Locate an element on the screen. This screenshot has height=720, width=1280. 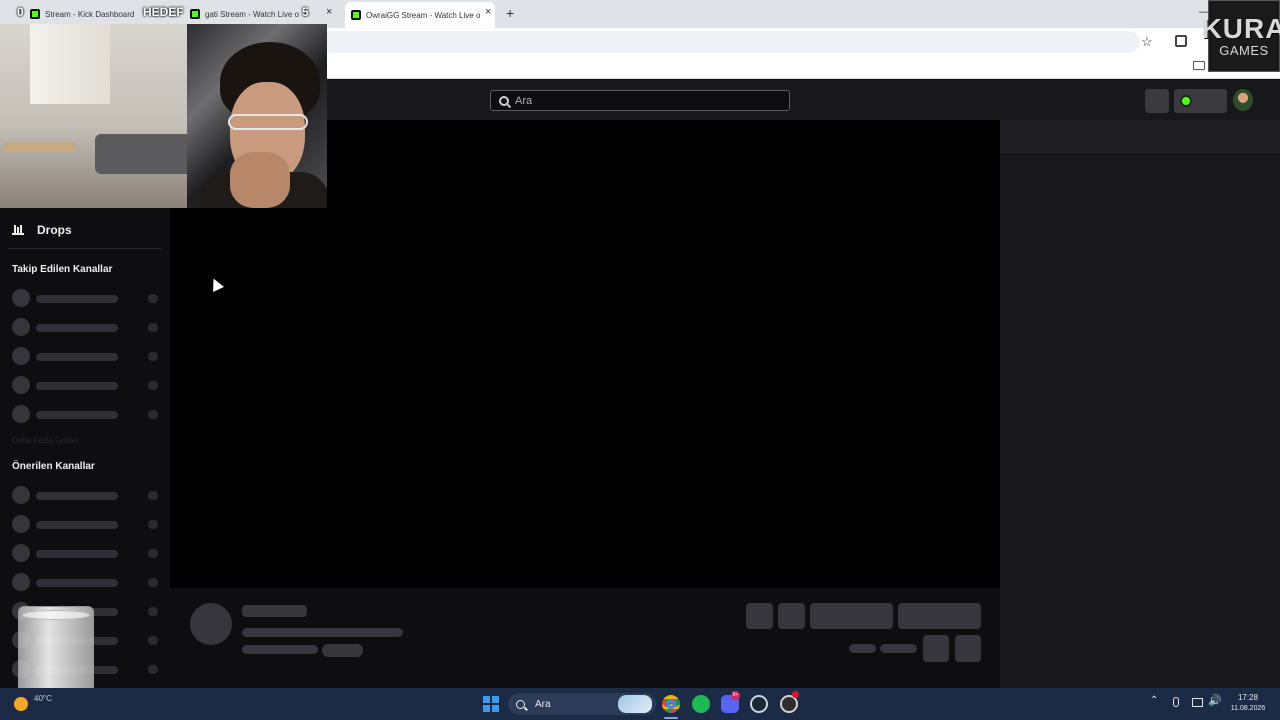
uptime-skeleton is located at coordinates (898, 648).